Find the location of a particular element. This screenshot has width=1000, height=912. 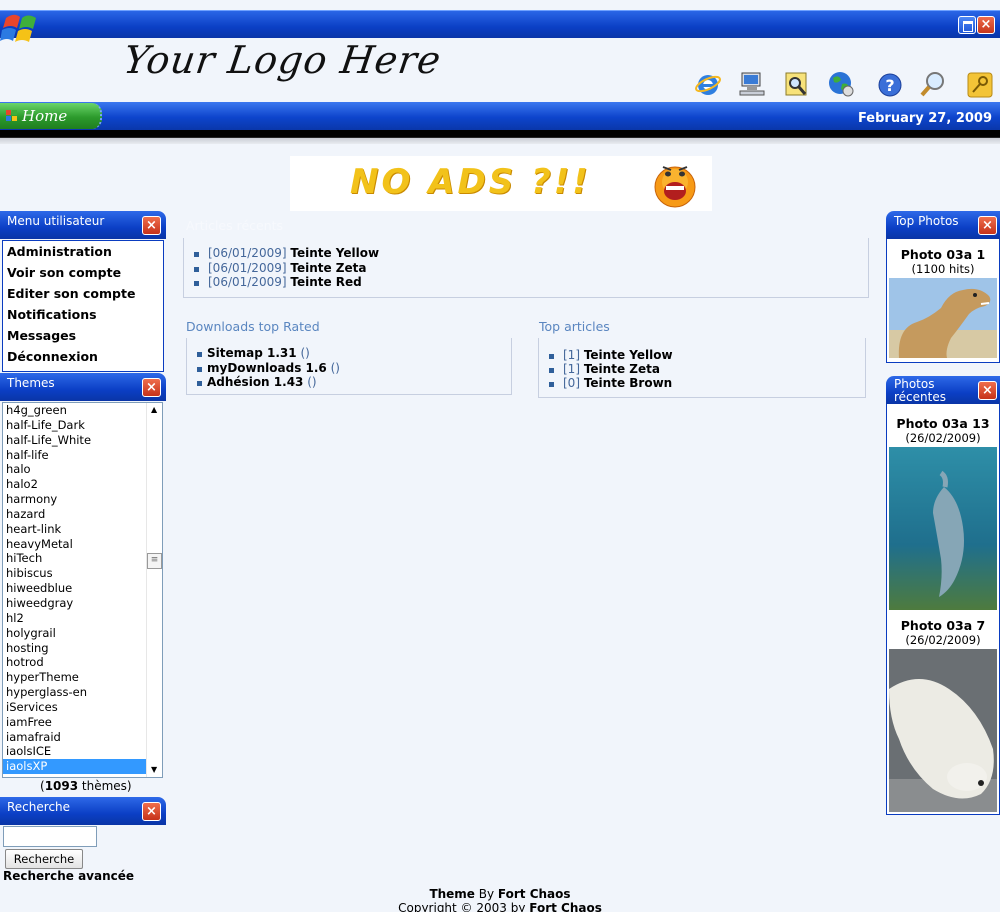

theme-option: half-Life_Dark is located at coordinates (82, 425).